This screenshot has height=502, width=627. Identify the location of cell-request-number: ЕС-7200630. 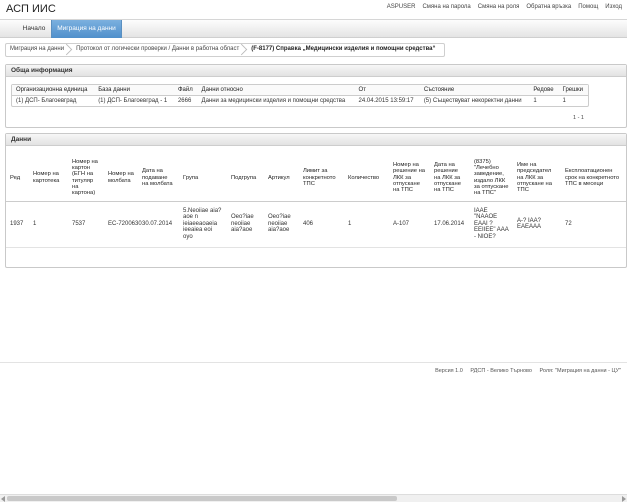
(123, 224).